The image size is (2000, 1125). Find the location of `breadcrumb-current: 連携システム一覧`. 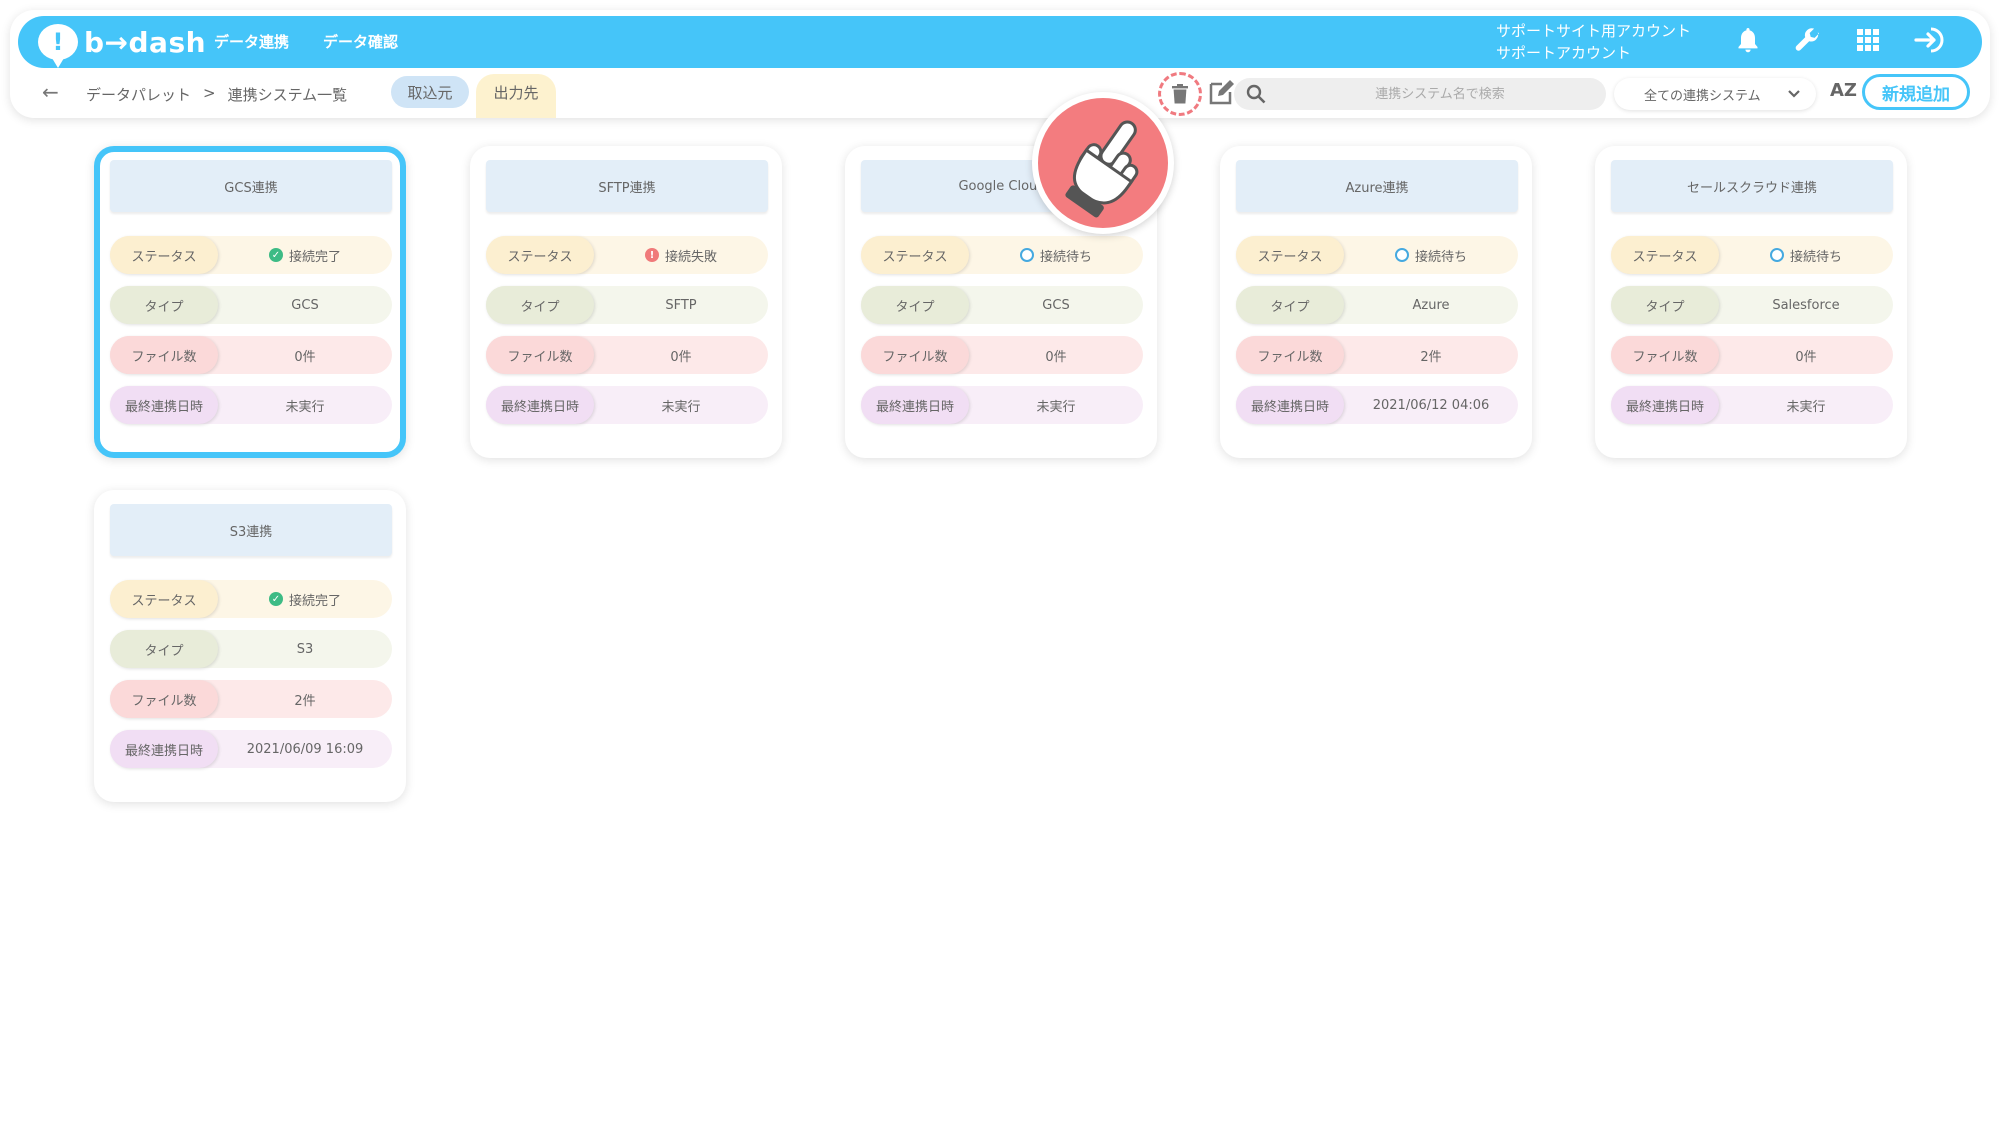

breadcrumb-current: 連携システム一覧 is located at coordinates (287, 95).